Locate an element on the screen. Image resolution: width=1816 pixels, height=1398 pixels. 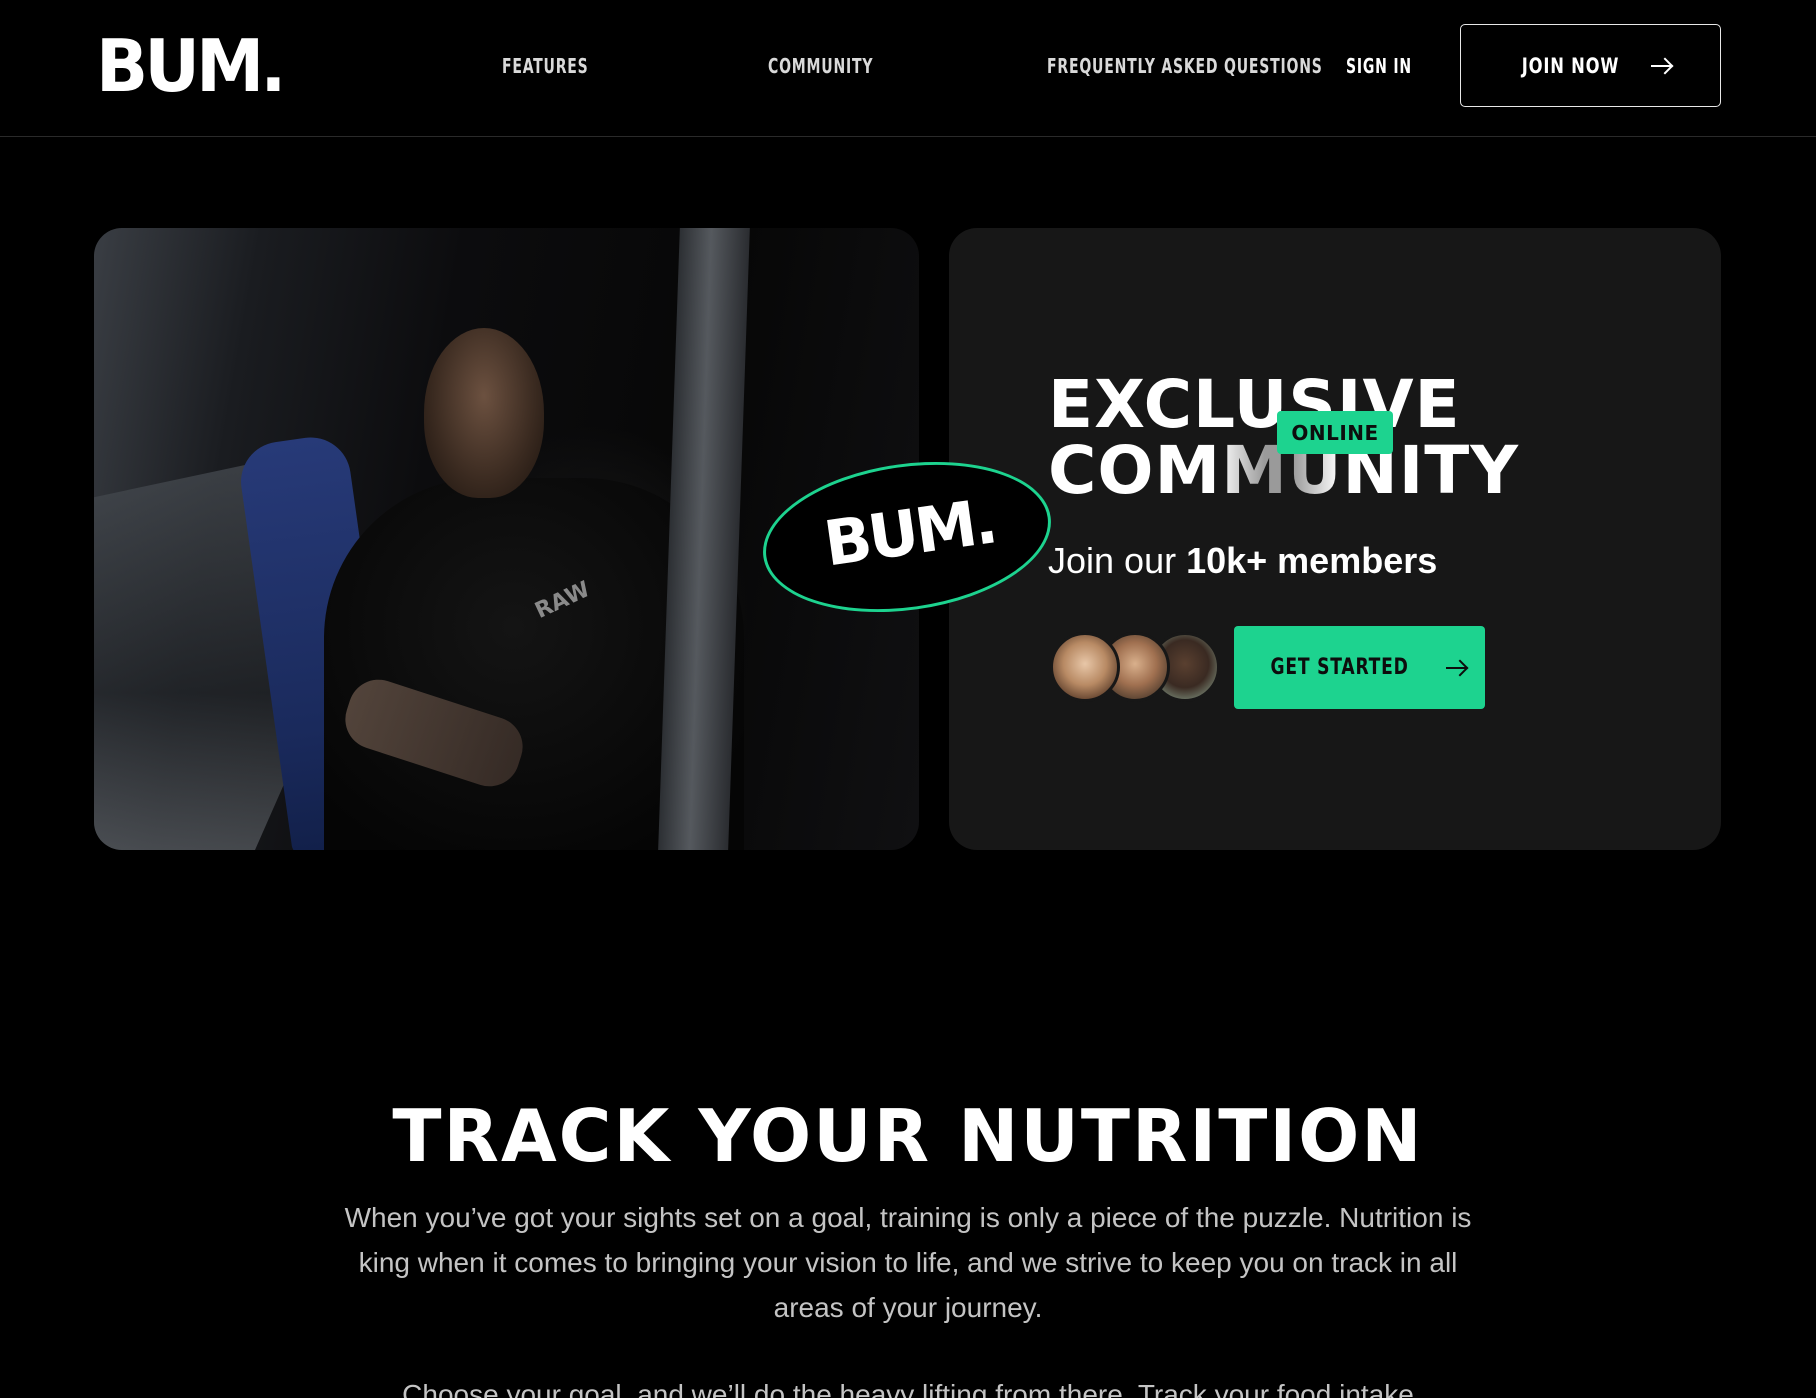
nav-link-community: COMMUNITY is located at coordinates (820, 66).